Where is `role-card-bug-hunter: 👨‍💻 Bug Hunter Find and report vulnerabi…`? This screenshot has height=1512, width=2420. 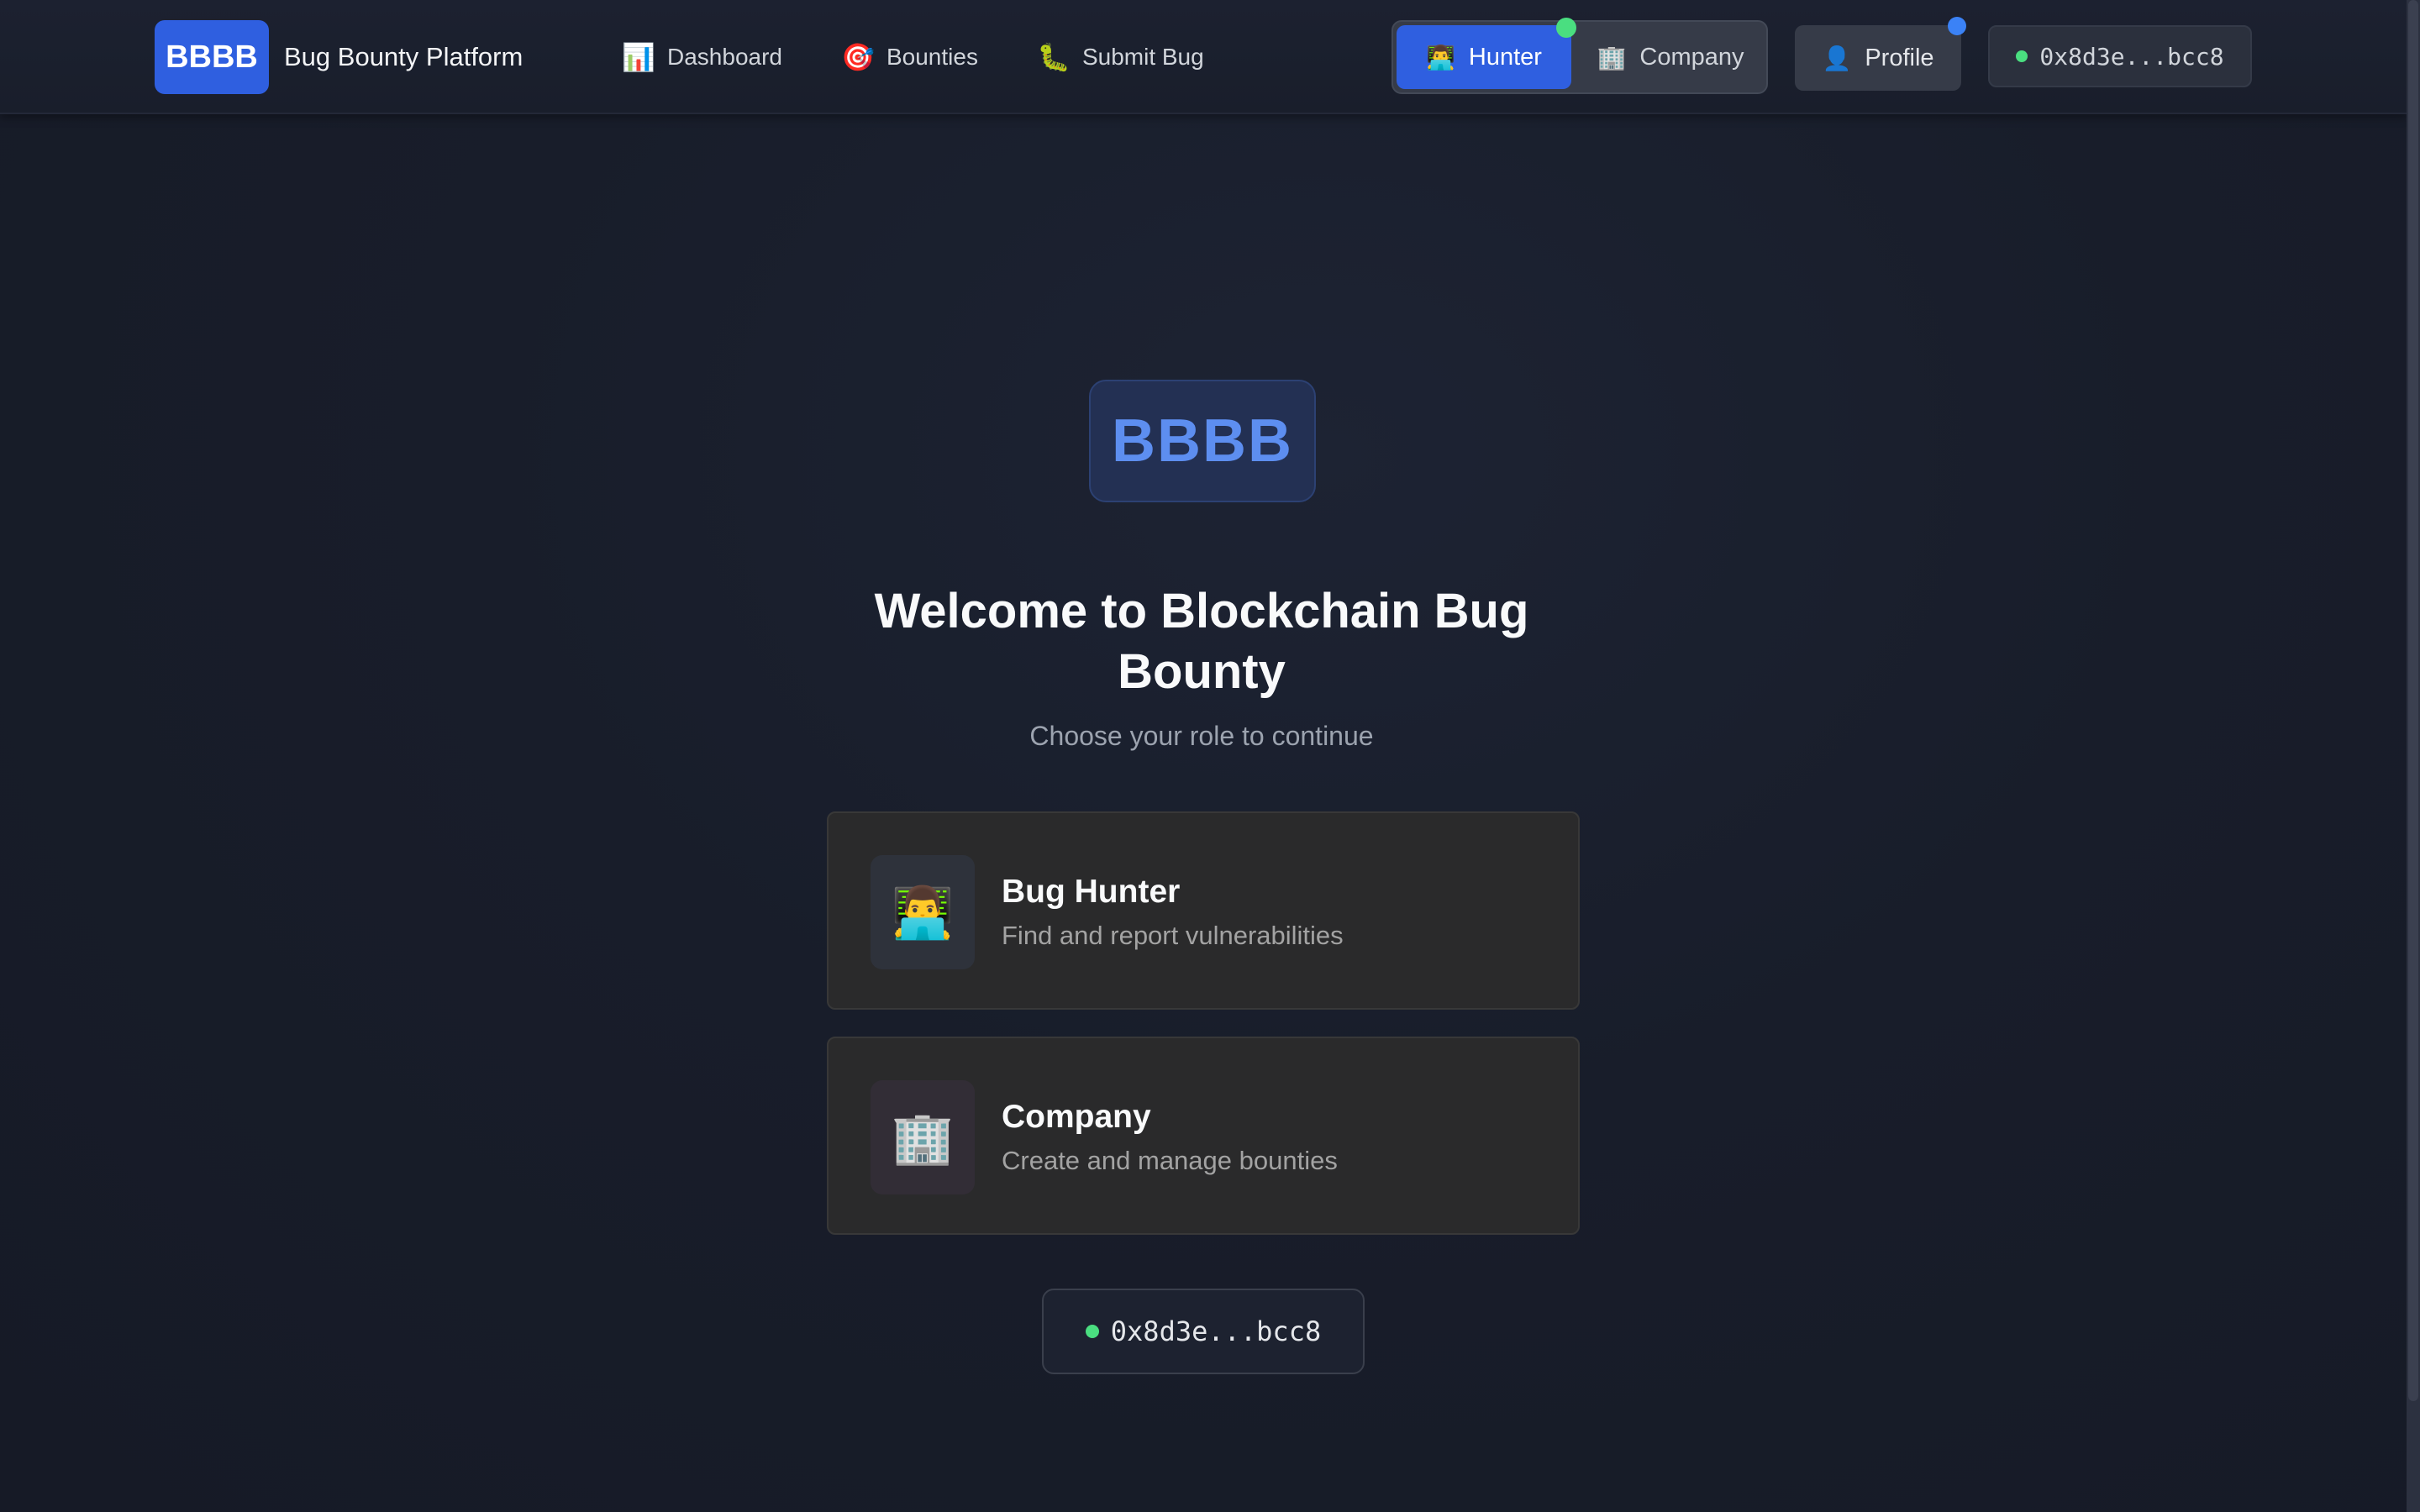 role-card-bug-hunter: 👨‍💻 Bug Hunter Find and report vulnerabi… is located at coordinates (1203, 910).